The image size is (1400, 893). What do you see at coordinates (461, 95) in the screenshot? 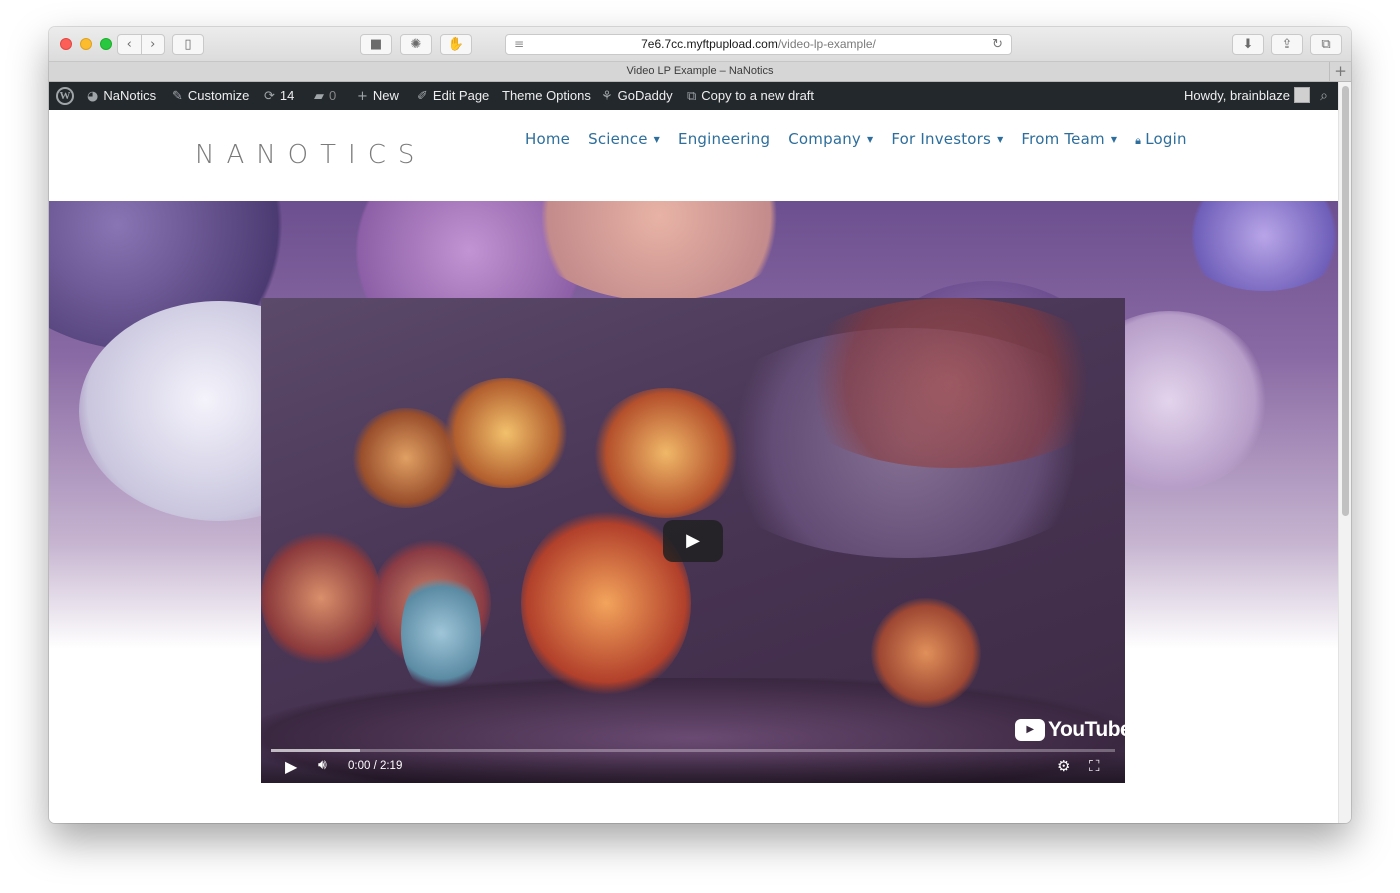
I see `edit-page-label: Edit Page` at bounding box center [461, 95].